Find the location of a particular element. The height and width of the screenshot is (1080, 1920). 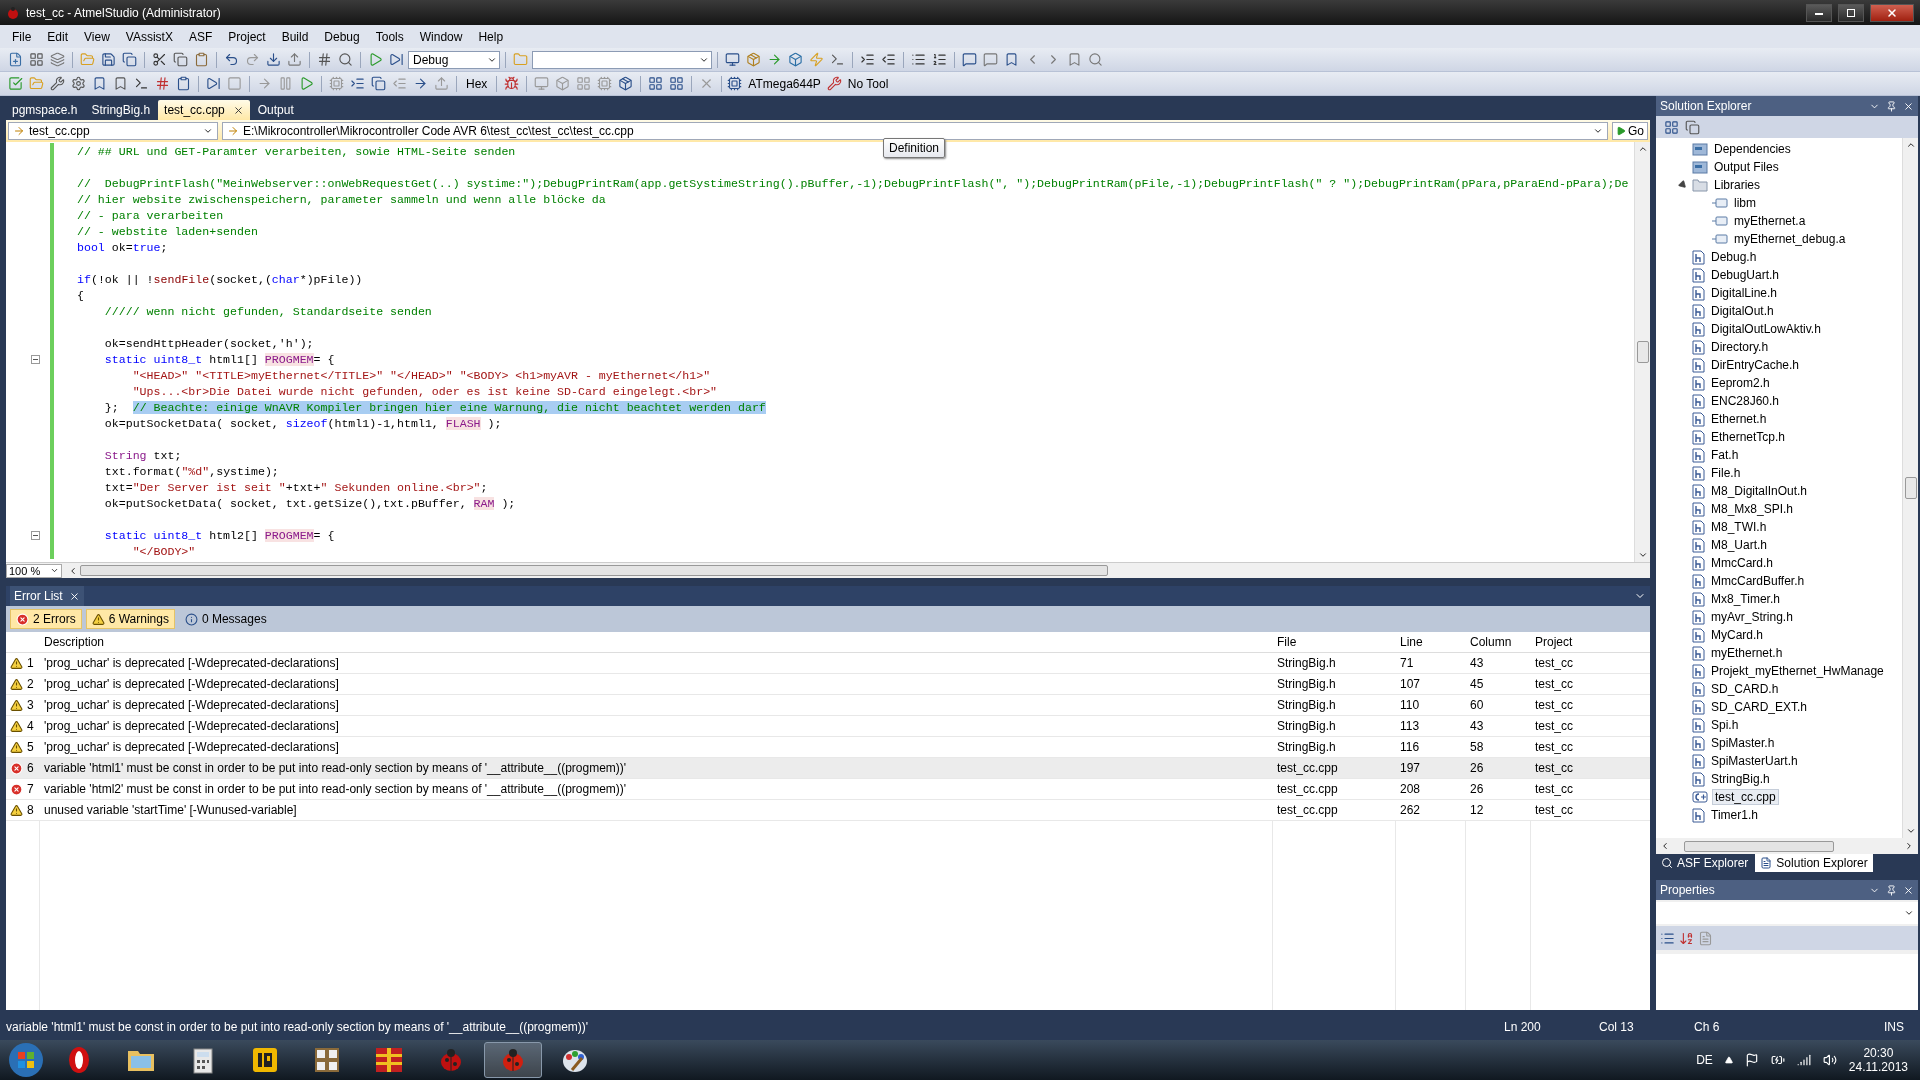

tree-item: MmcCard.h is located at coordinates (1742, 563).